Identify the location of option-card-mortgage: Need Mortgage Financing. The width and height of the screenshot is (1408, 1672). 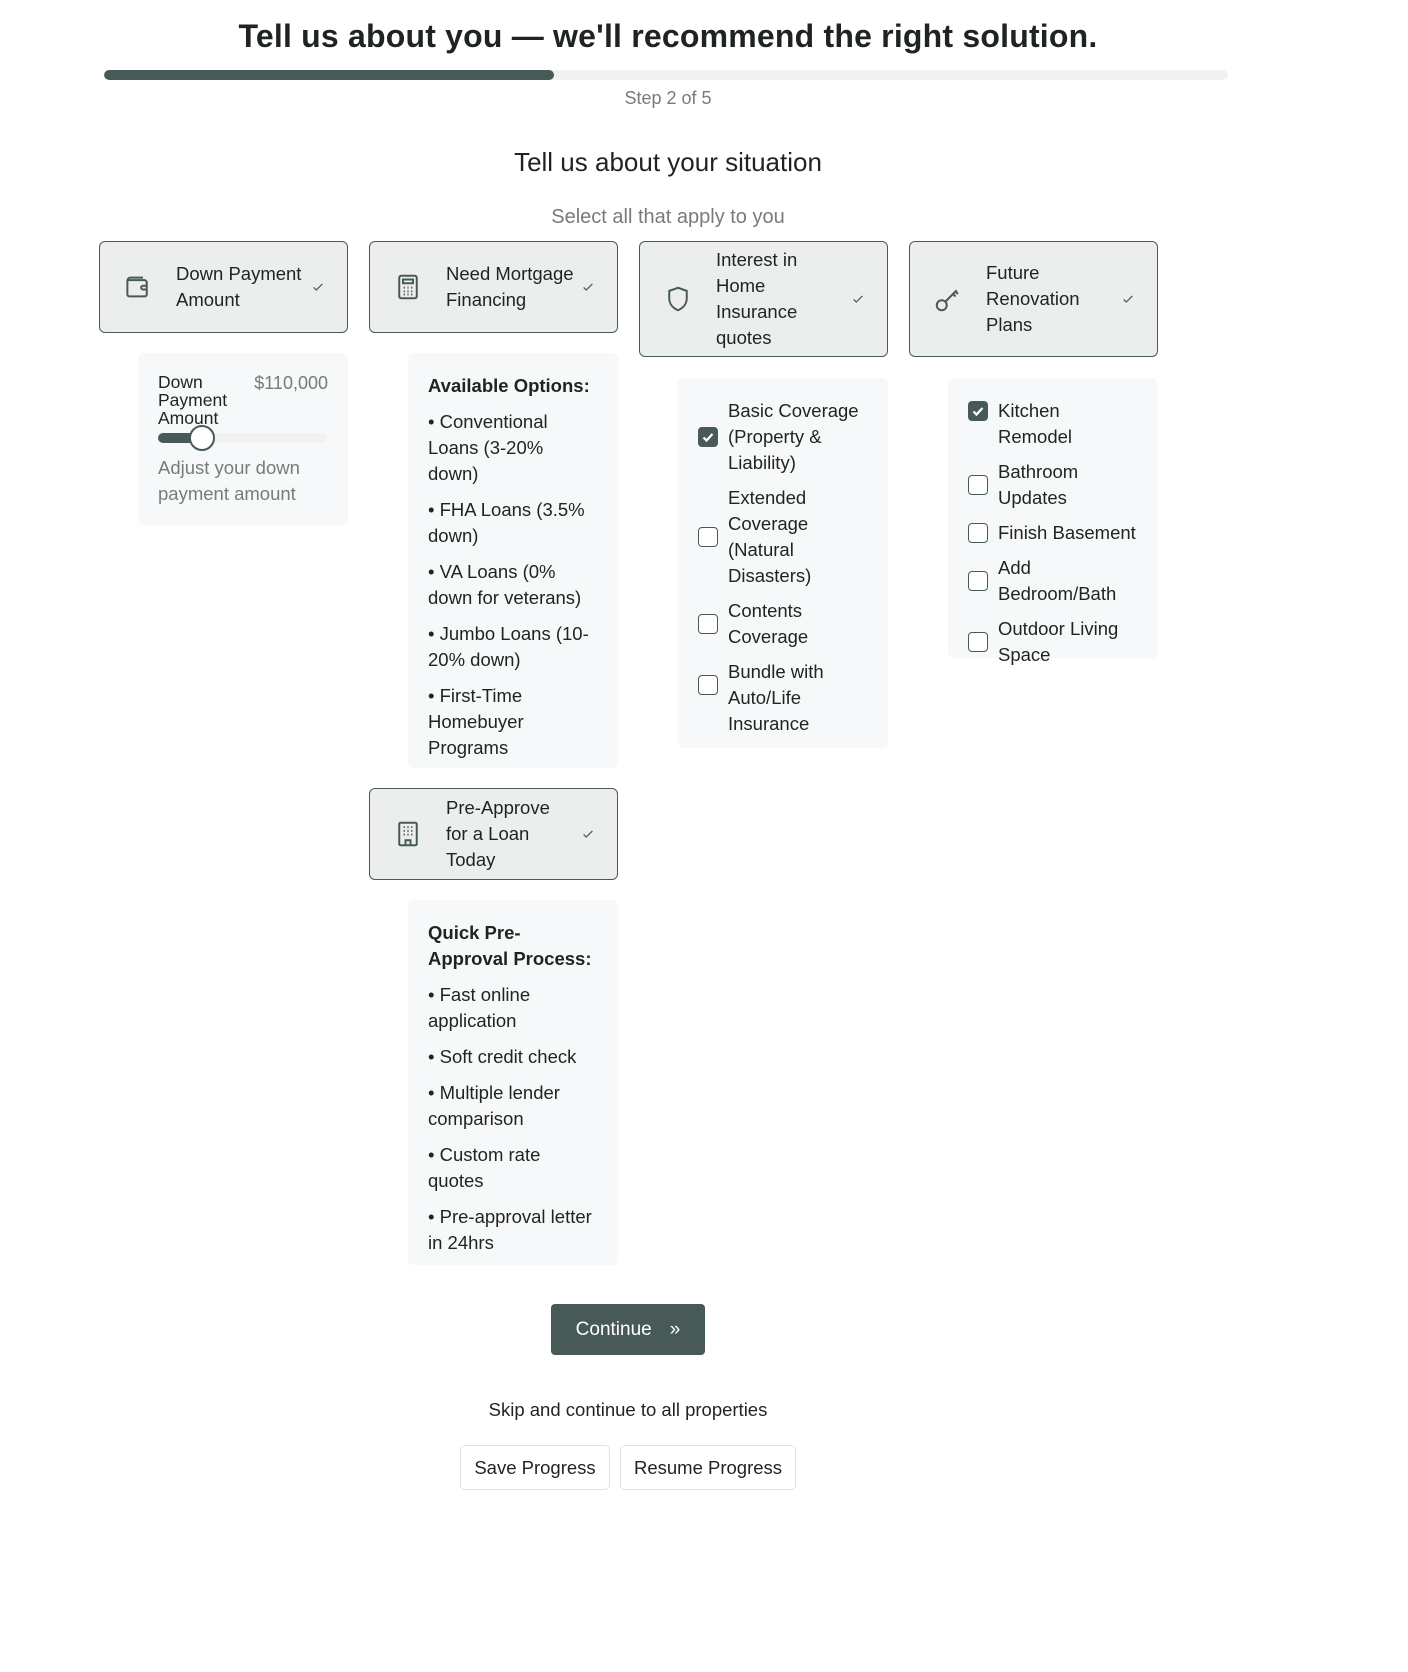
(493, 287).